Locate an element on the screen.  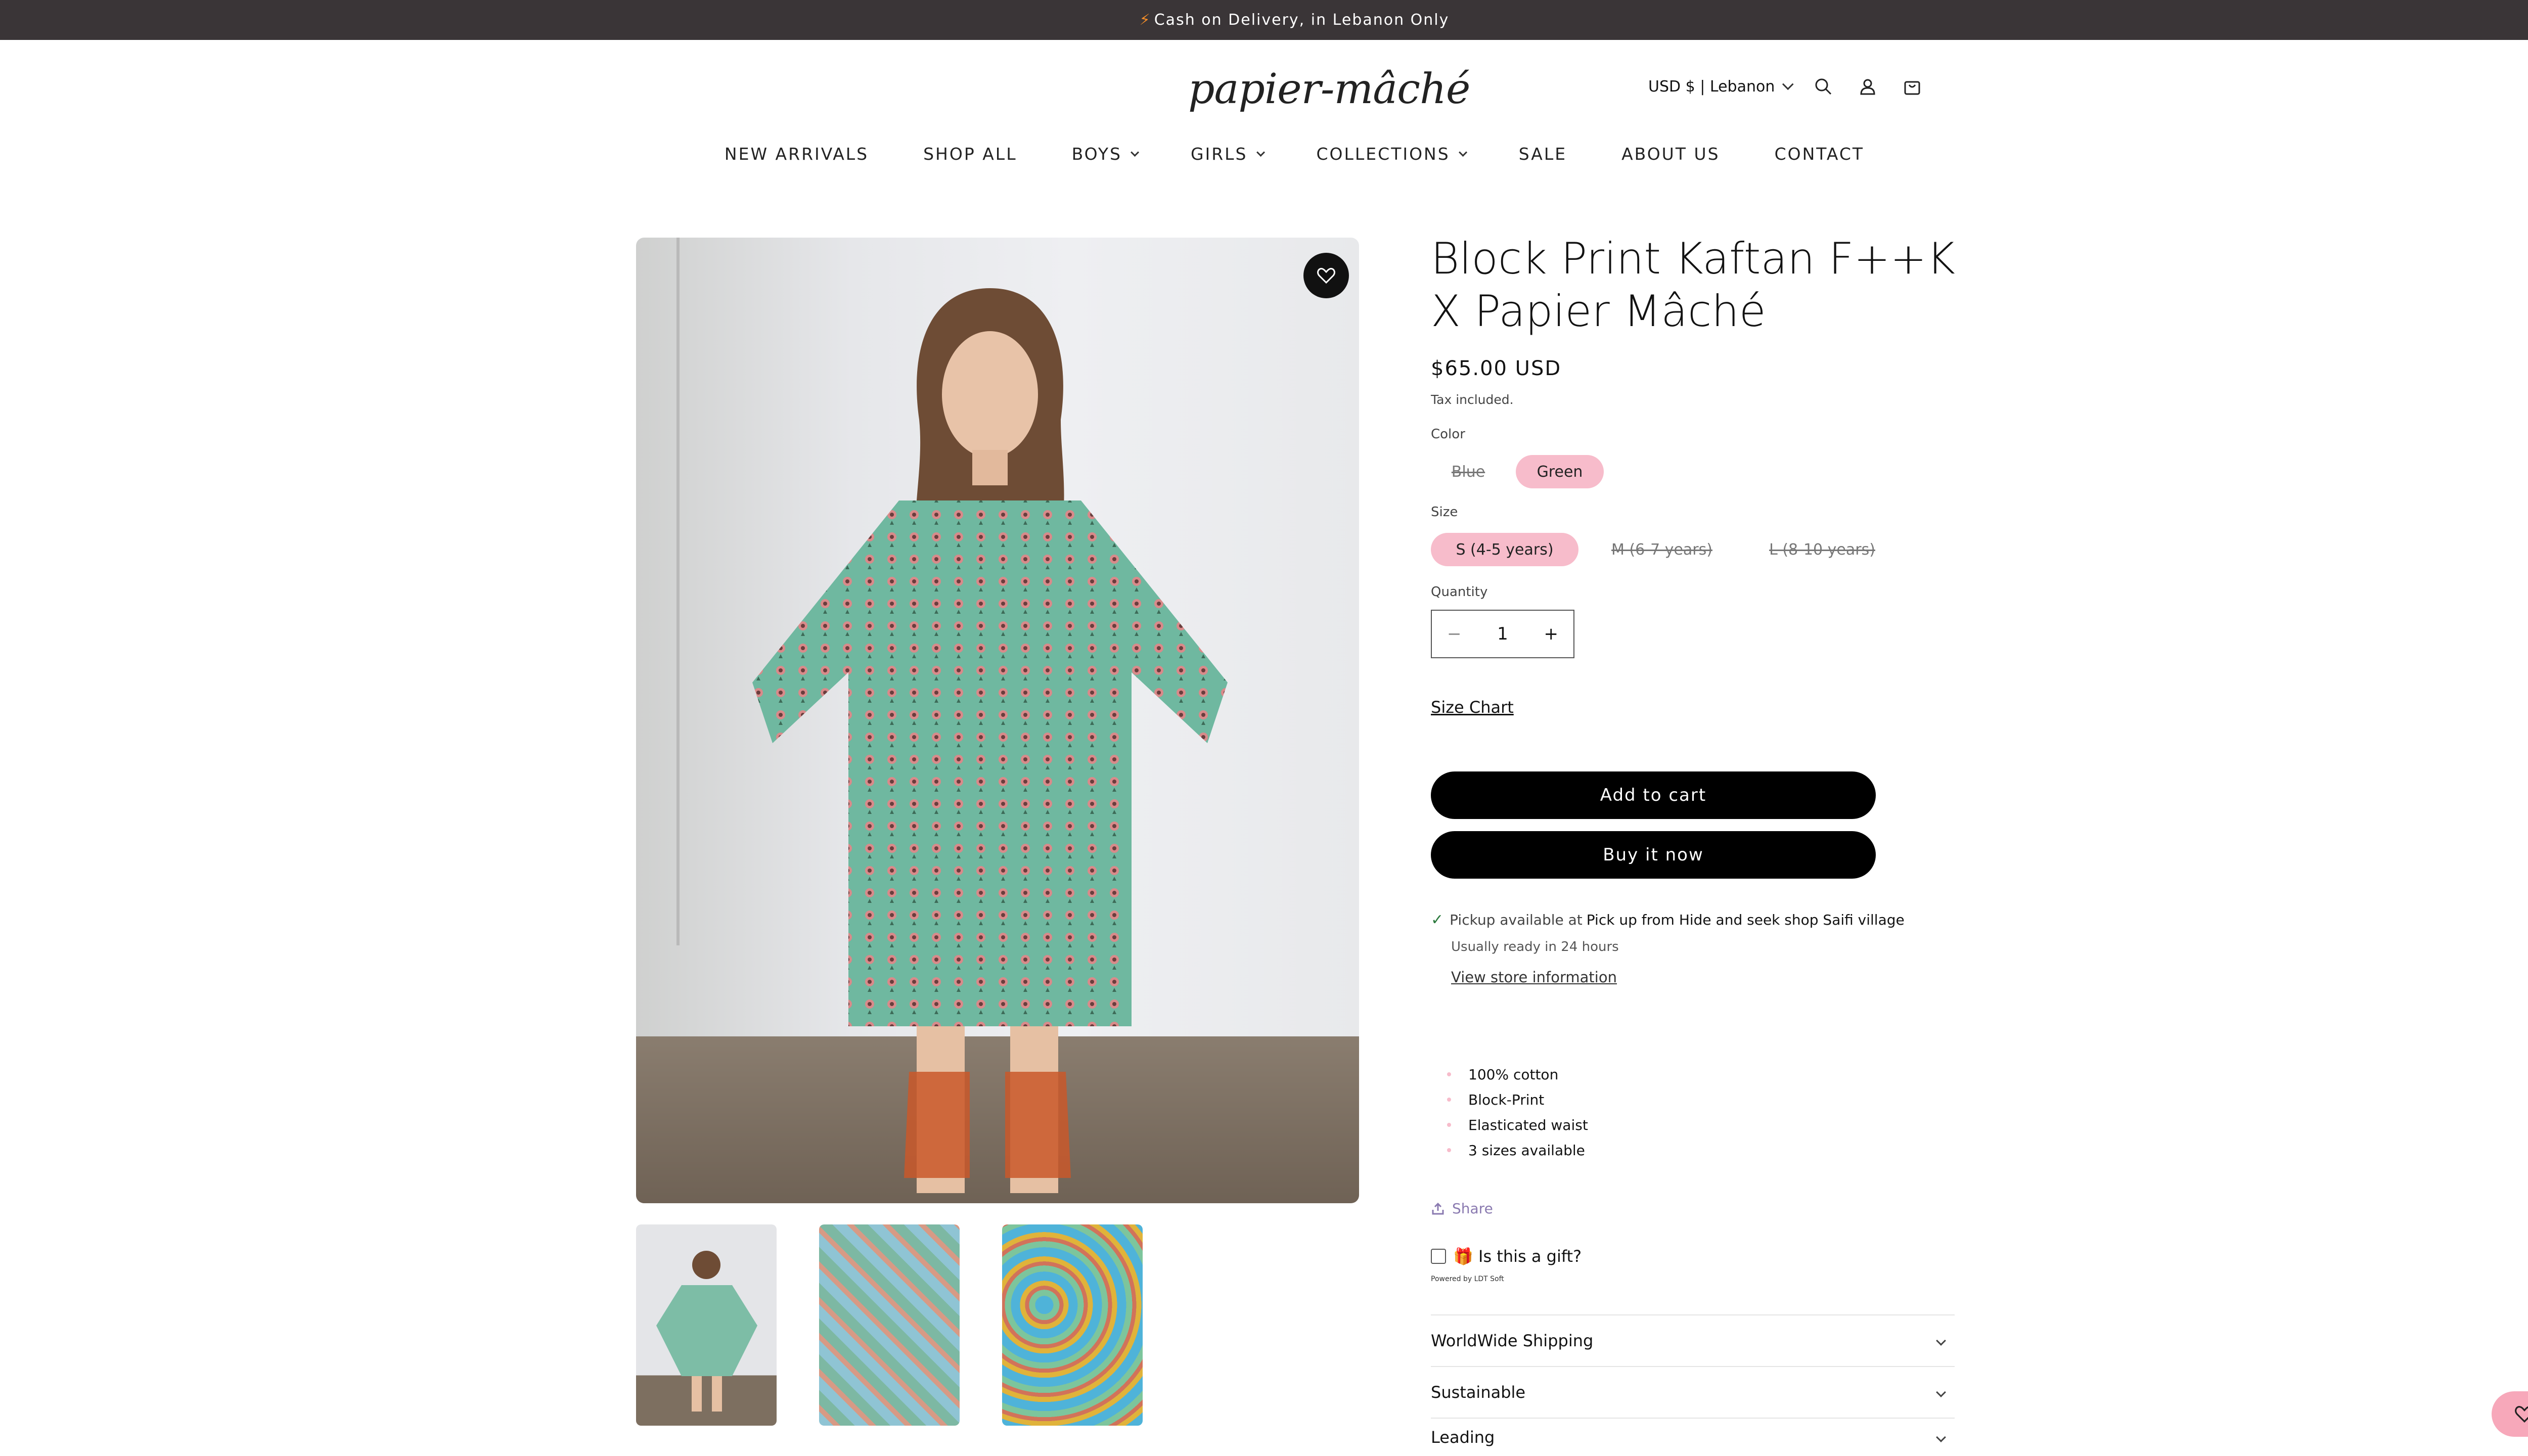
wishlist-floating-button is located at coordinates (2510, 1414).